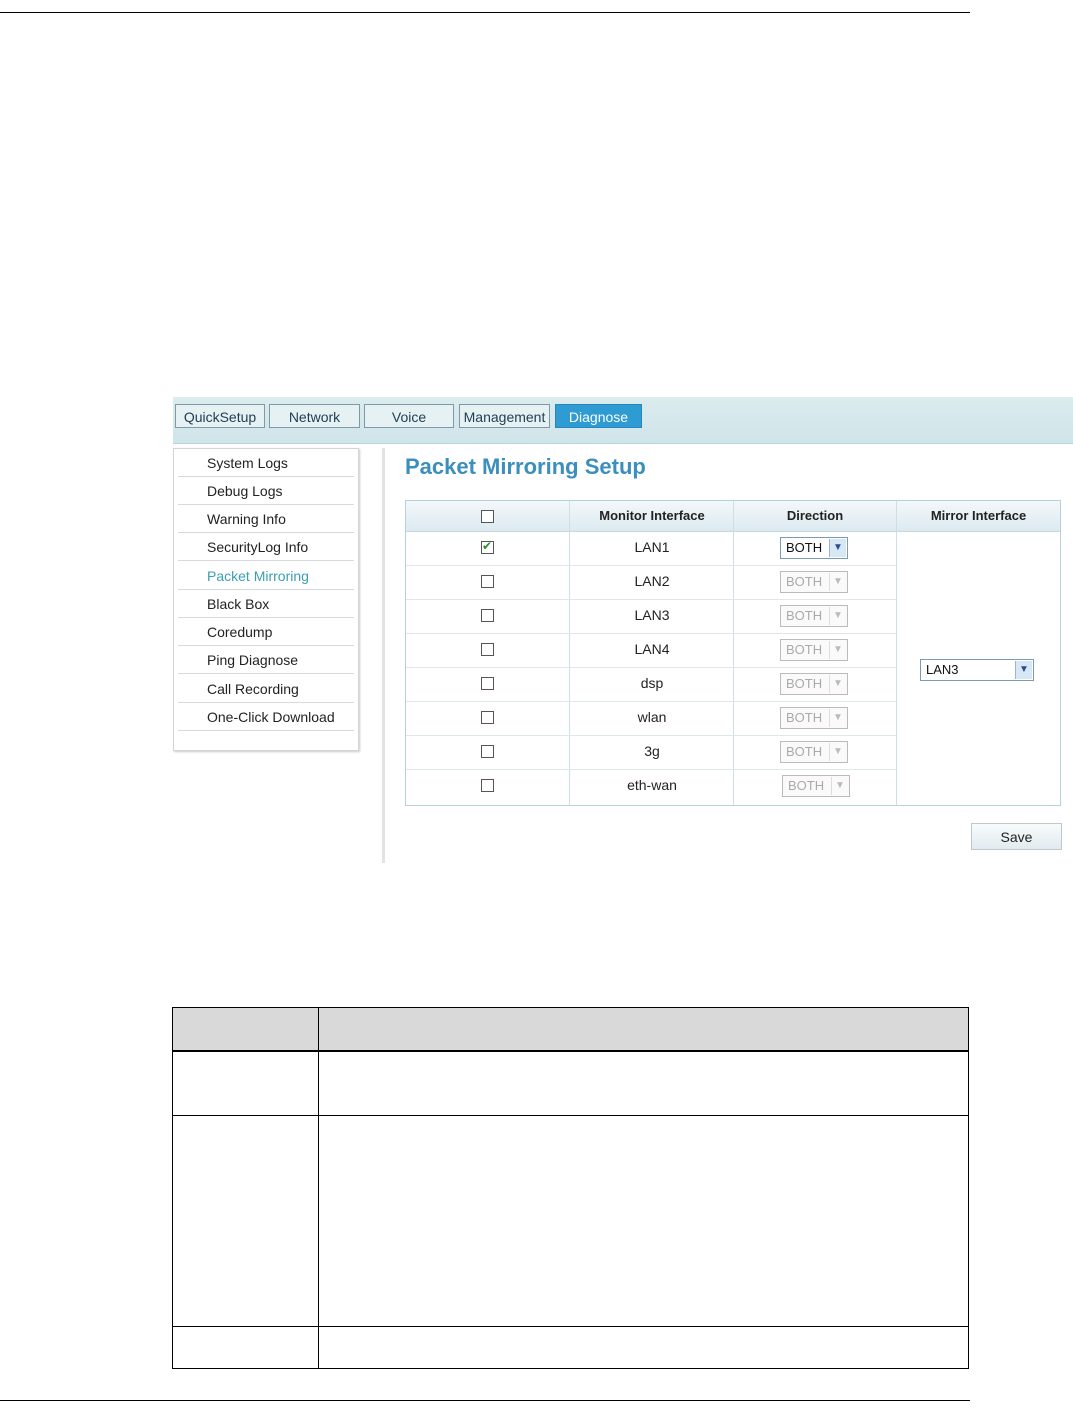  Describe the element at coordinates (652, 581) in the screenshot. I see `monitor-interface-cell: LAN2` at that location.